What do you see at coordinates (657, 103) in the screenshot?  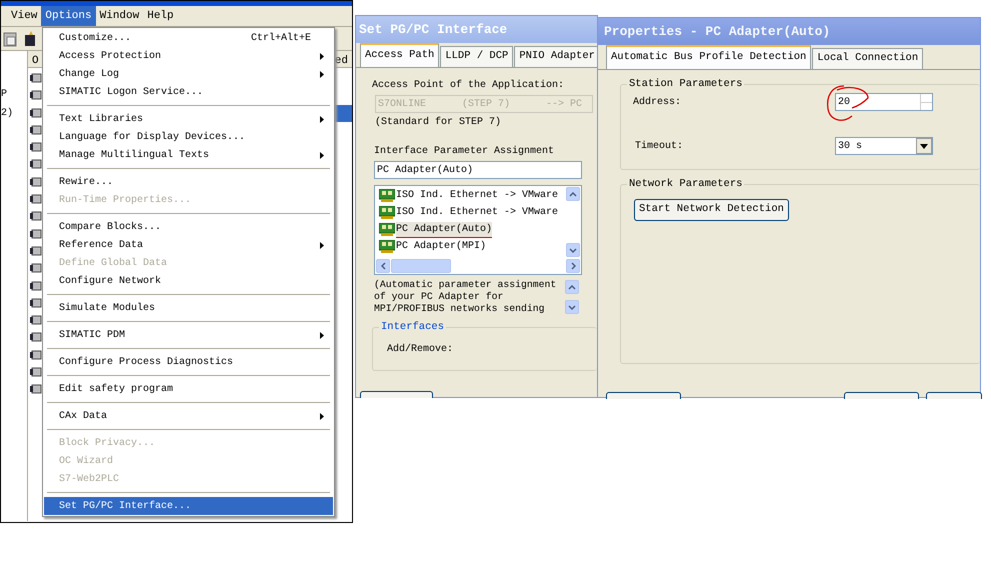 I see `field-label: Address:` at bounding box center [657, 103].